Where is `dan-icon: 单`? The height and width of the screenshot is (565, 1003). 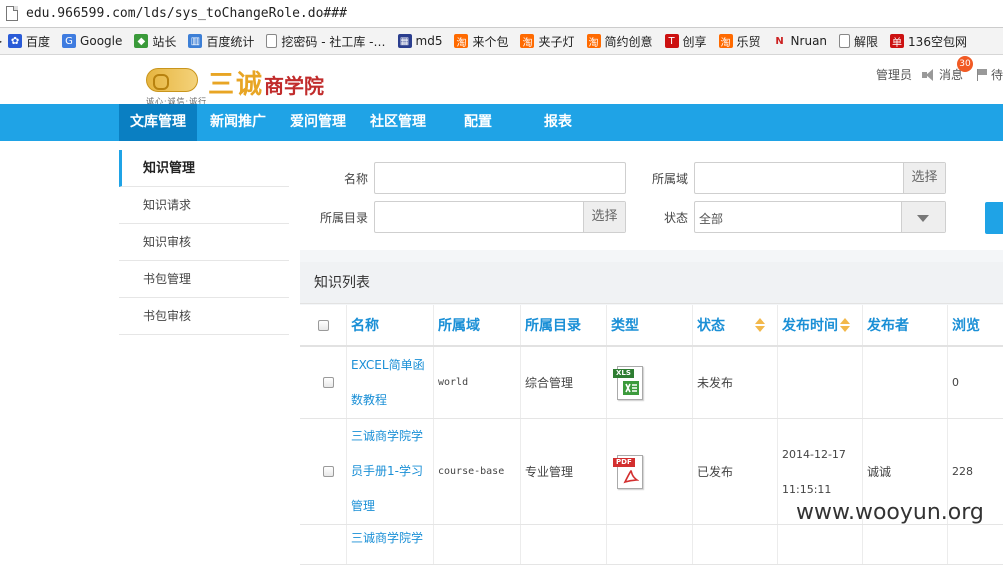
dan-icon: 单 is located at coordinates (897, 41).